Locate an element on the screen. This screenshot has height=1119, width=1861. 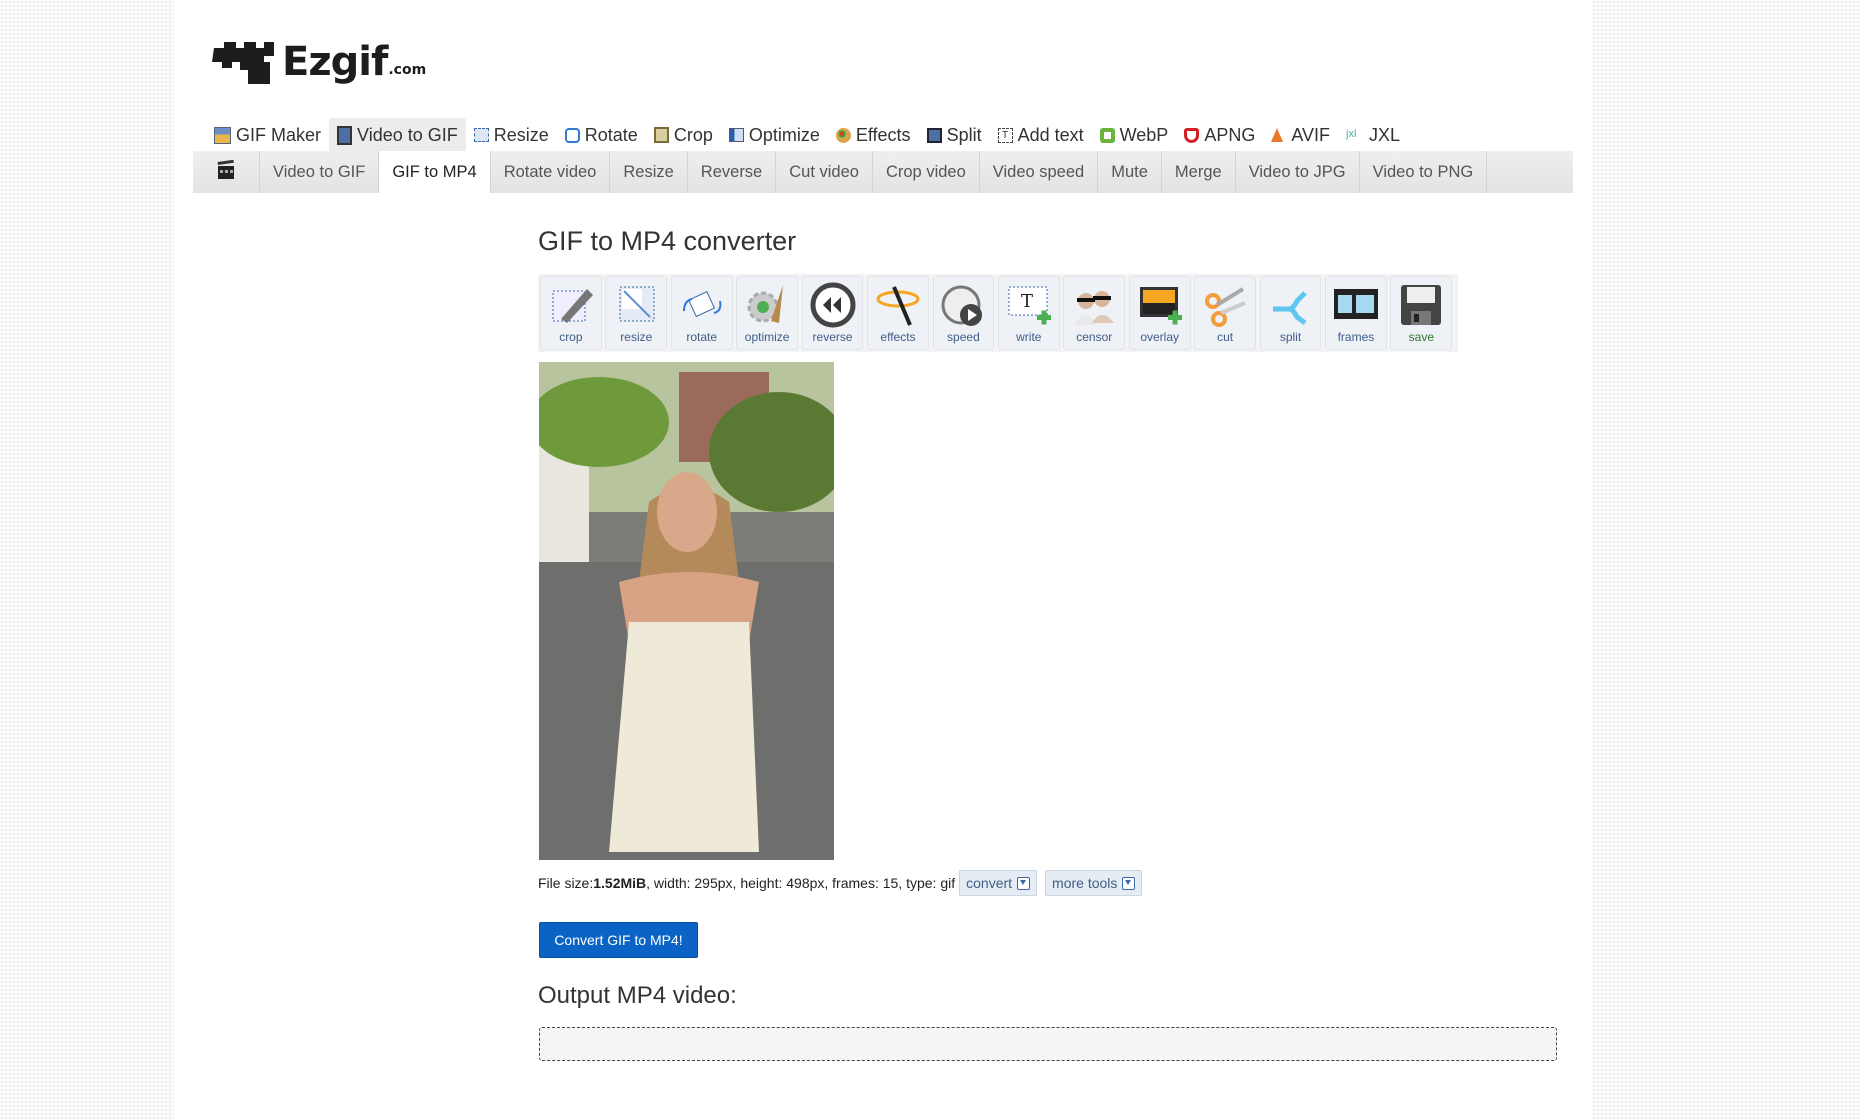
nav-split: Split is located at coordinates (954, 135).